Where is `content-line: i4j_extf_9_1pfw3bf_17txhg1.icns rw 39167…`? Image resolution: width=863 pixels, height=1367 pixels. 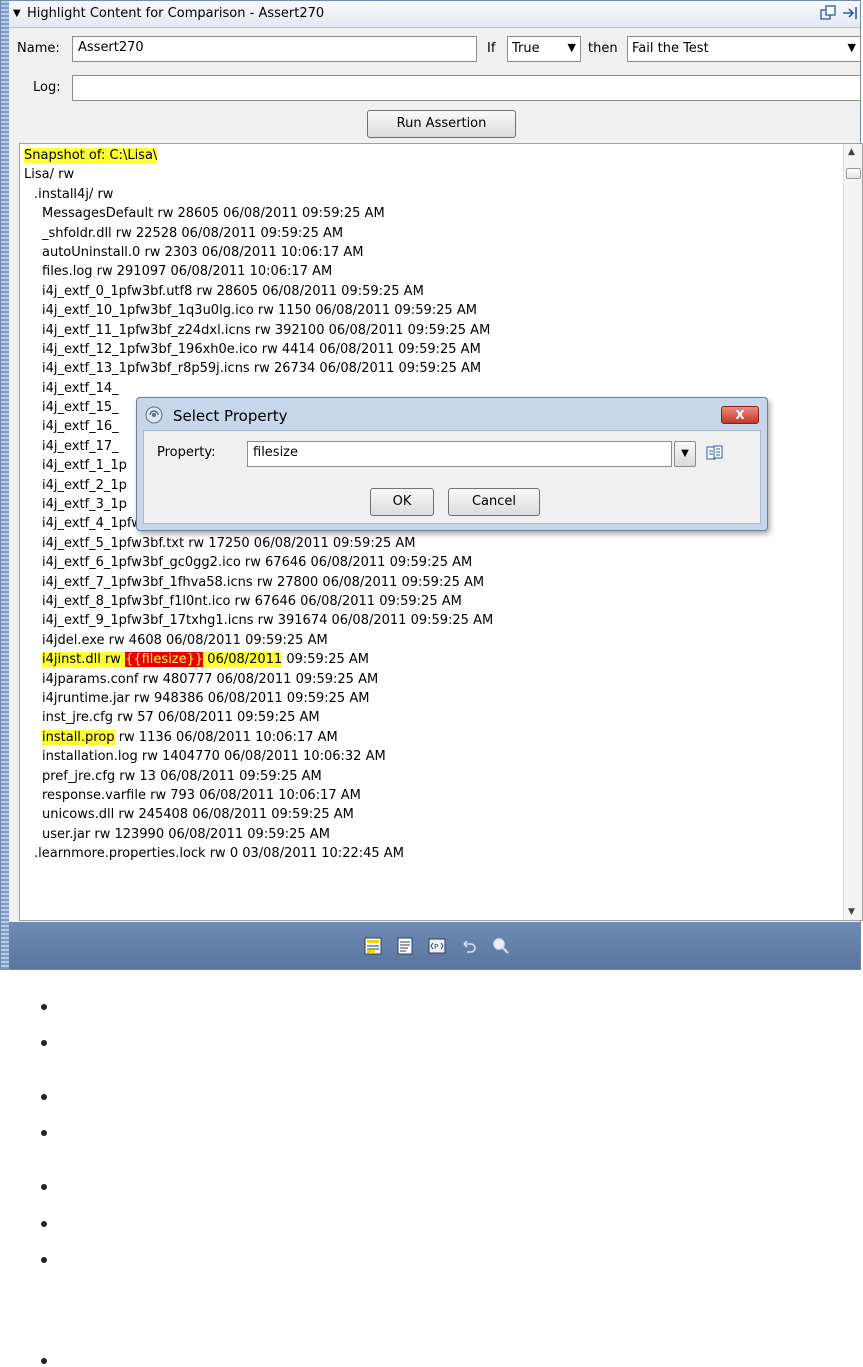
content-line: i4j_extf_9_1pfw3bf_17txhg1.icns rw 39167… is located at coordinates (433, 620).